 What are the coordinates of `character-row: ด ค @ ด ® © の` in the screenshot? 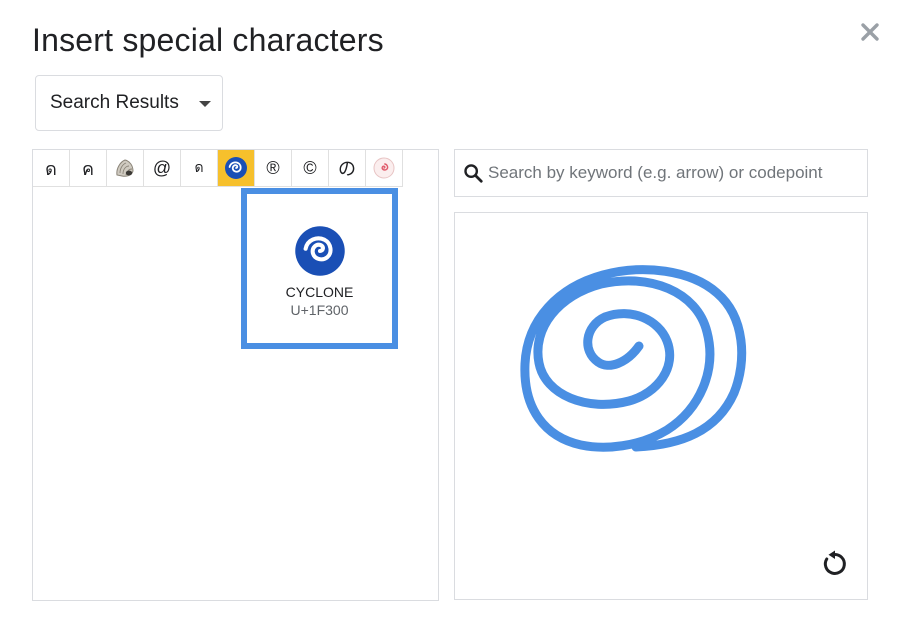 It's located at (218, 168).